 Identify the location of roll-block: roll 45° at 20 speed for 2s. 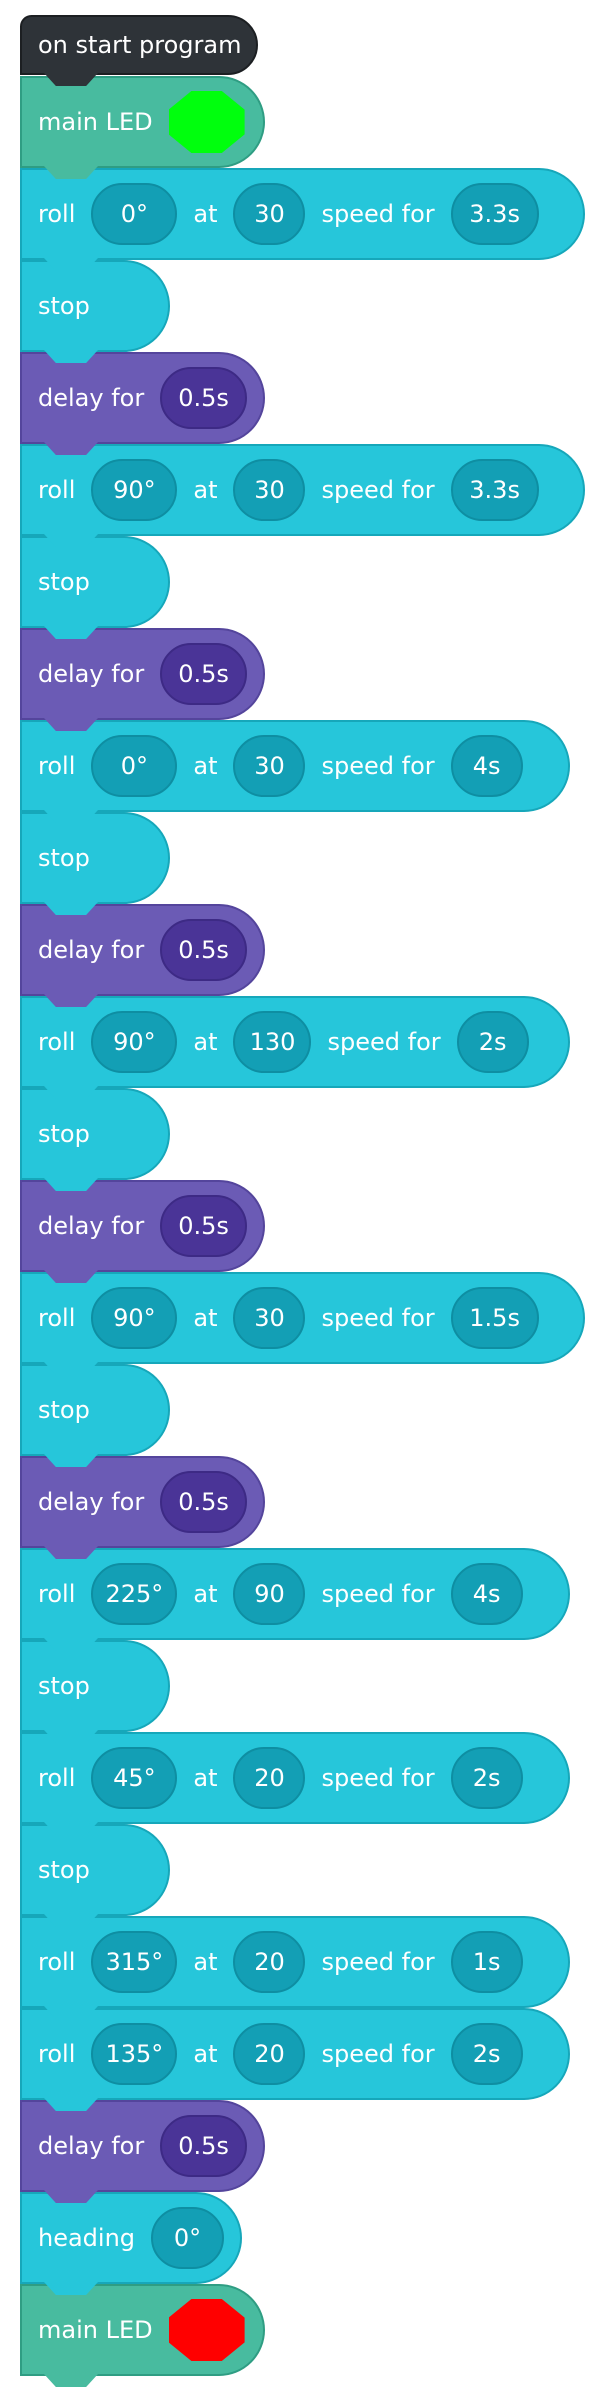
(295, 1783).